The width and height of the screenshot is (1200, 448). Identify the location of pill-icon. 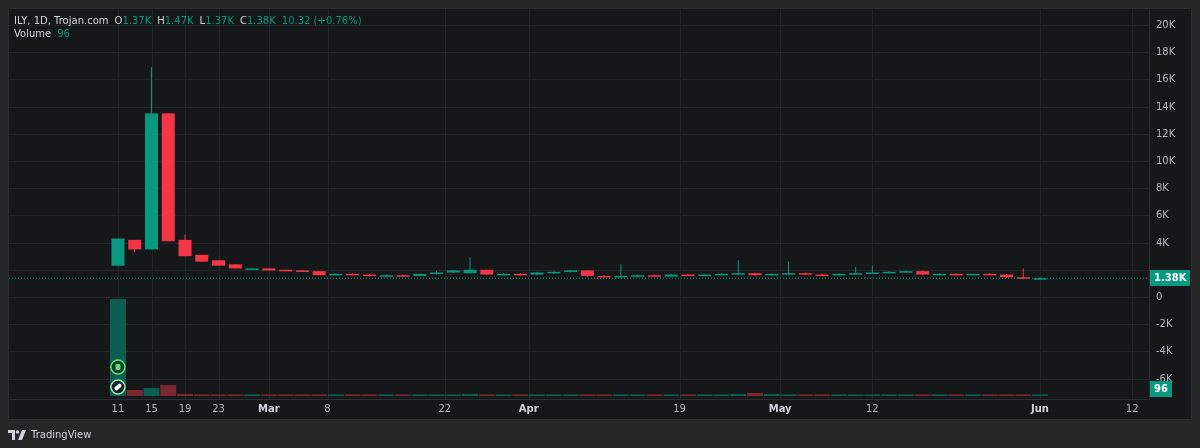
(118, 387).